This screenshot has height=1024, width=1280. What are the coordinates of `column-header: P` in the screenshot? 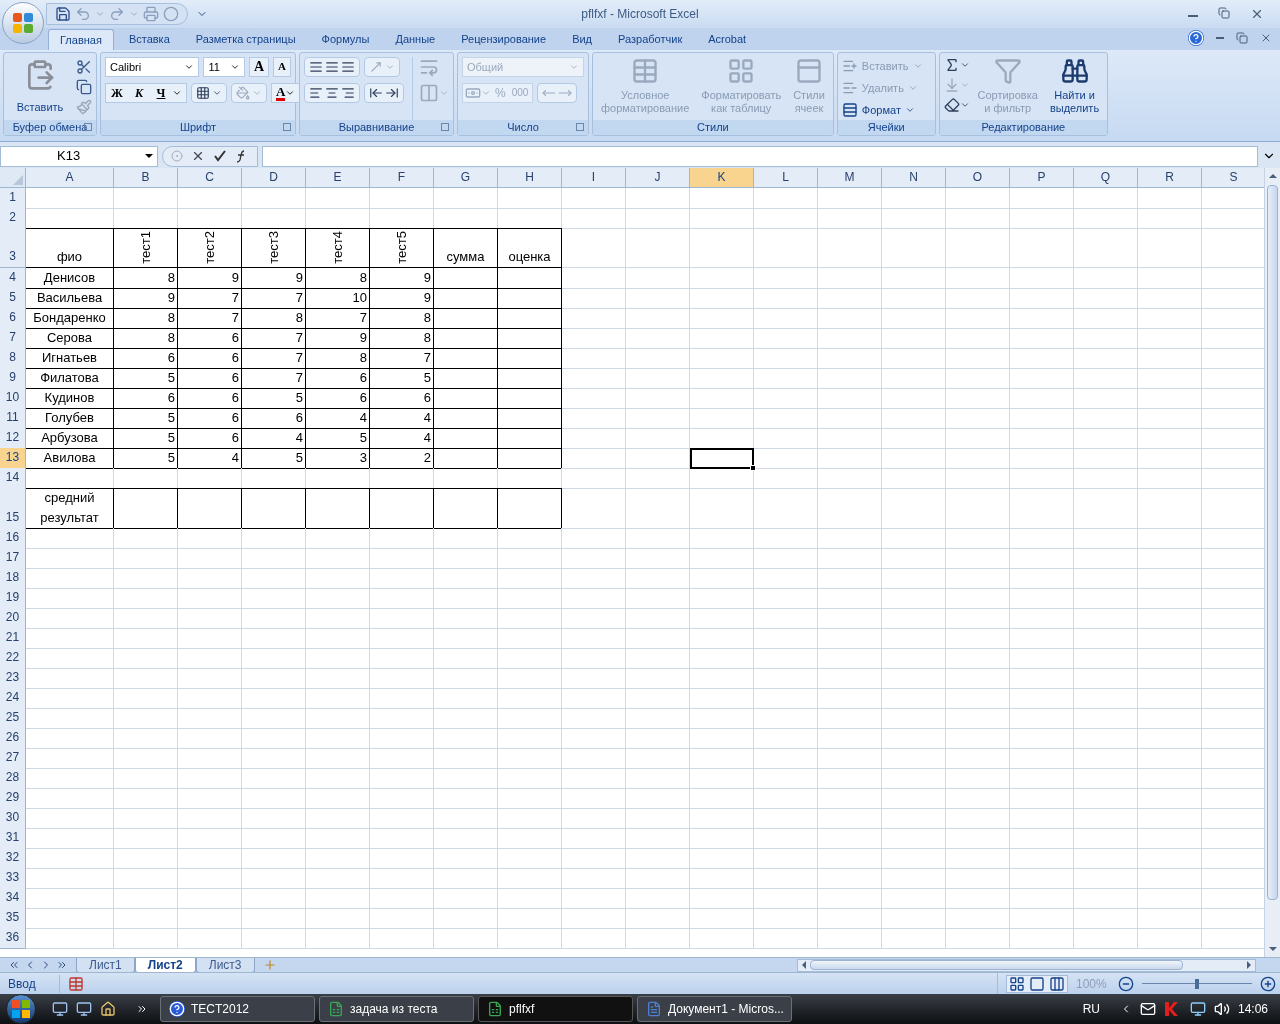 It's located at (1042, 177).